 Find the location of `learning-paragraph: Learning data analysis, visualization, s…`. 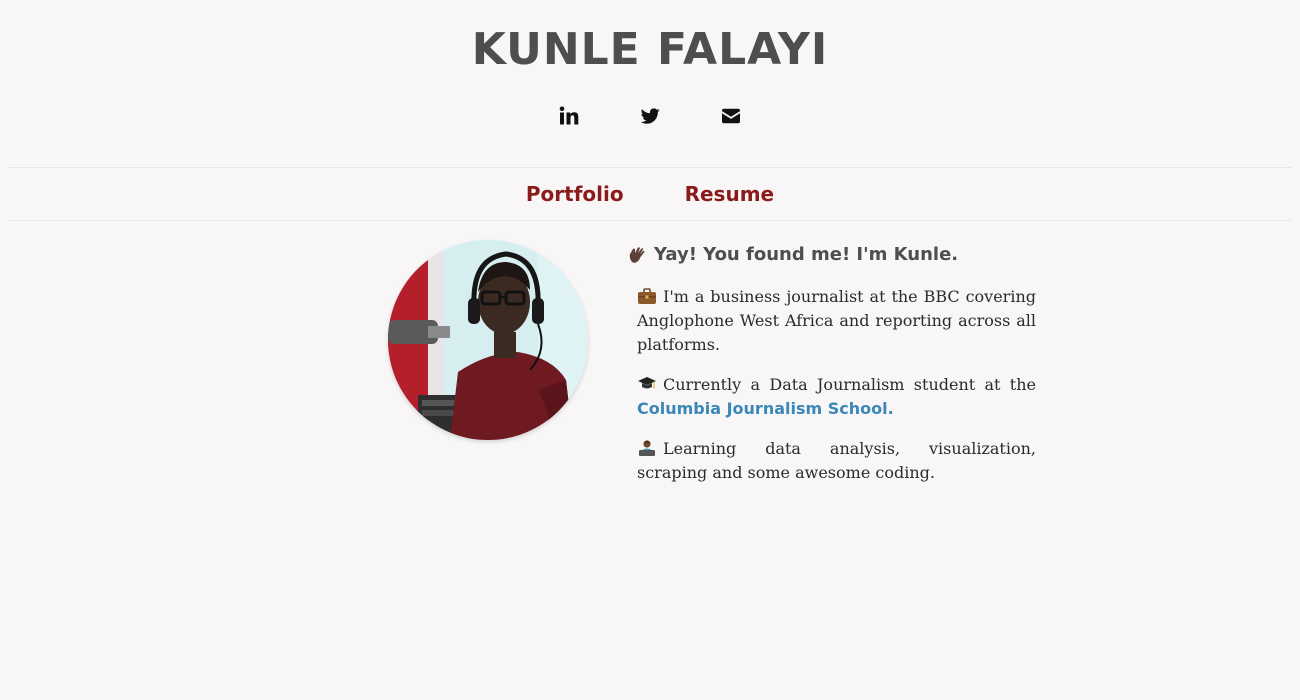

learning-paragraph: Learning data analysis, visualization, s… is located at coordinates (836, 461).